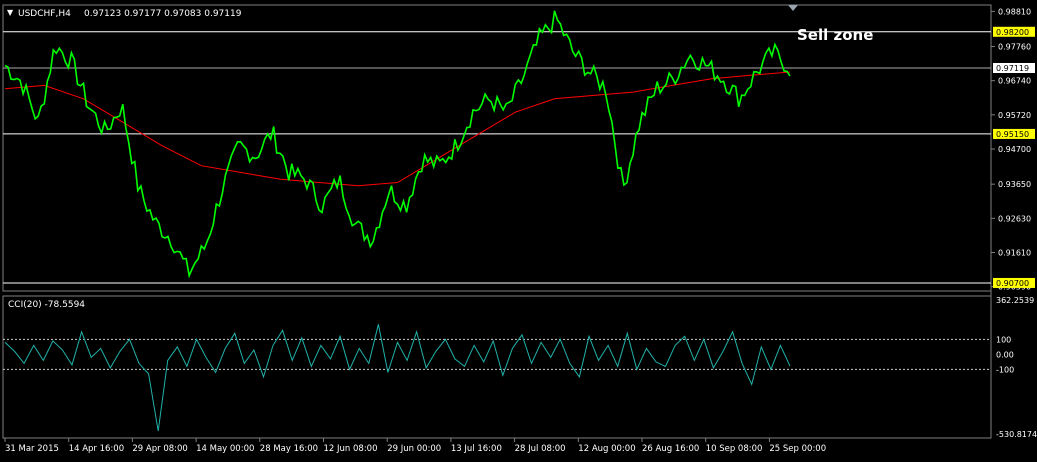 Image resolution: width=1037 pixels, height=462 pixels. Describe the element at coordinates (1014, 47) in the screenshot. I see `price-y-tick-label: 0.97760` at that location.